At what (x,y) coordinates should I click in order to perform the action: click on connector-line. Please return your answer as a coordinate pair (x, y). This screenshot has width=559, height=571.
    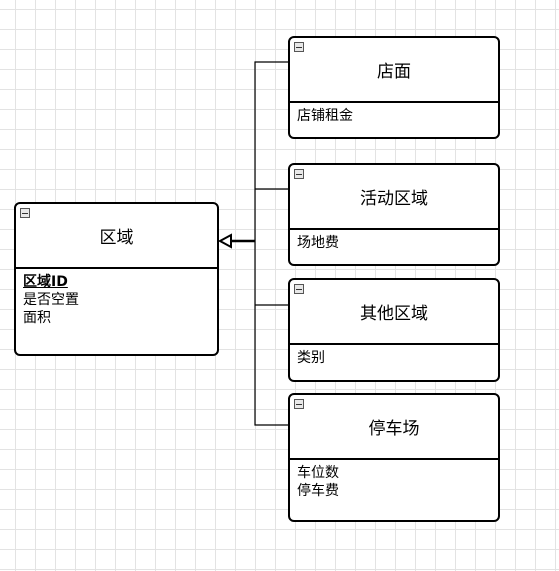
    Looking at the image, I should click on (272, 243).